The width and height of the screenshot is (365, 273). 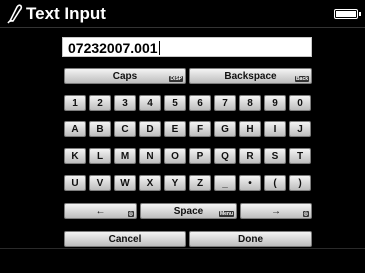 I want to click on key-h-label: H, so click(x=250, y=129).